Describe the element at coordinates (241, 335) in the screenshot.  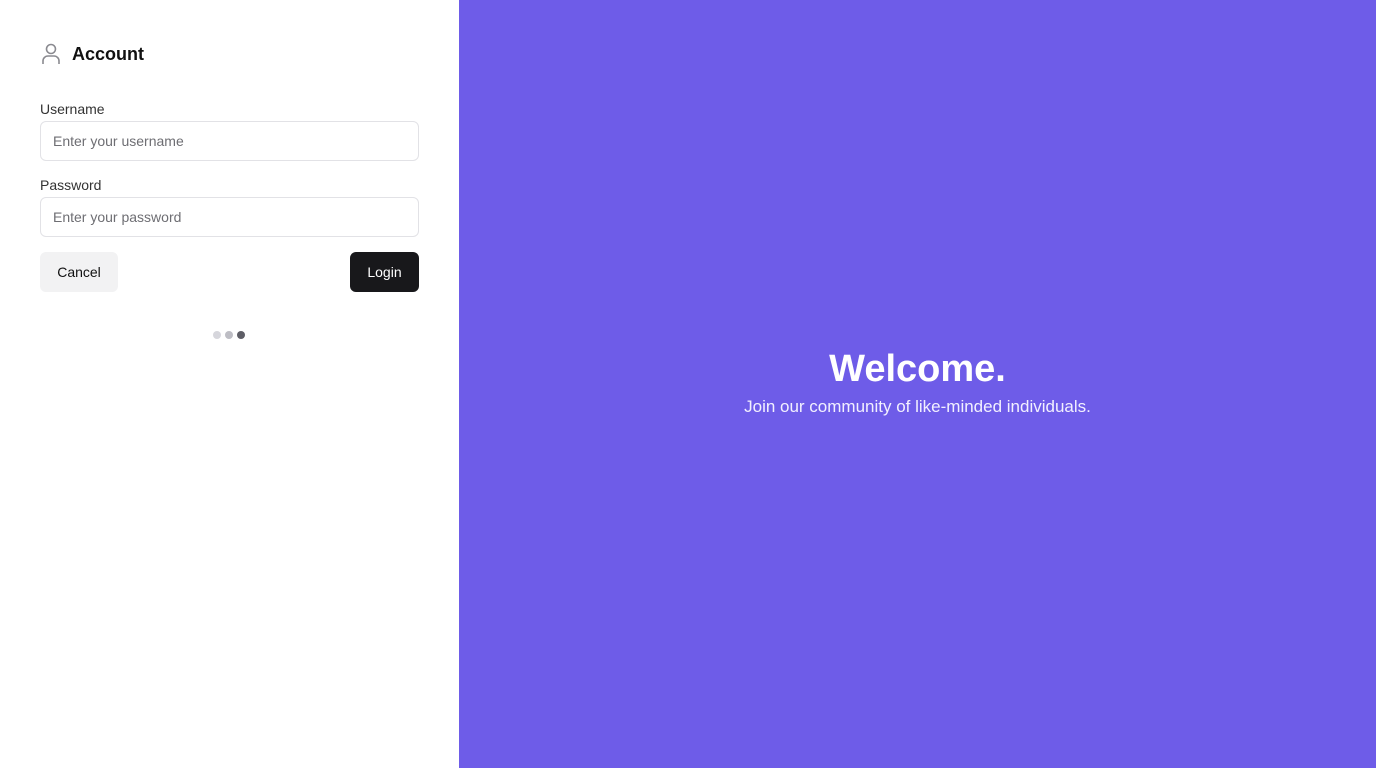
I see `step-dot-active` at that location.